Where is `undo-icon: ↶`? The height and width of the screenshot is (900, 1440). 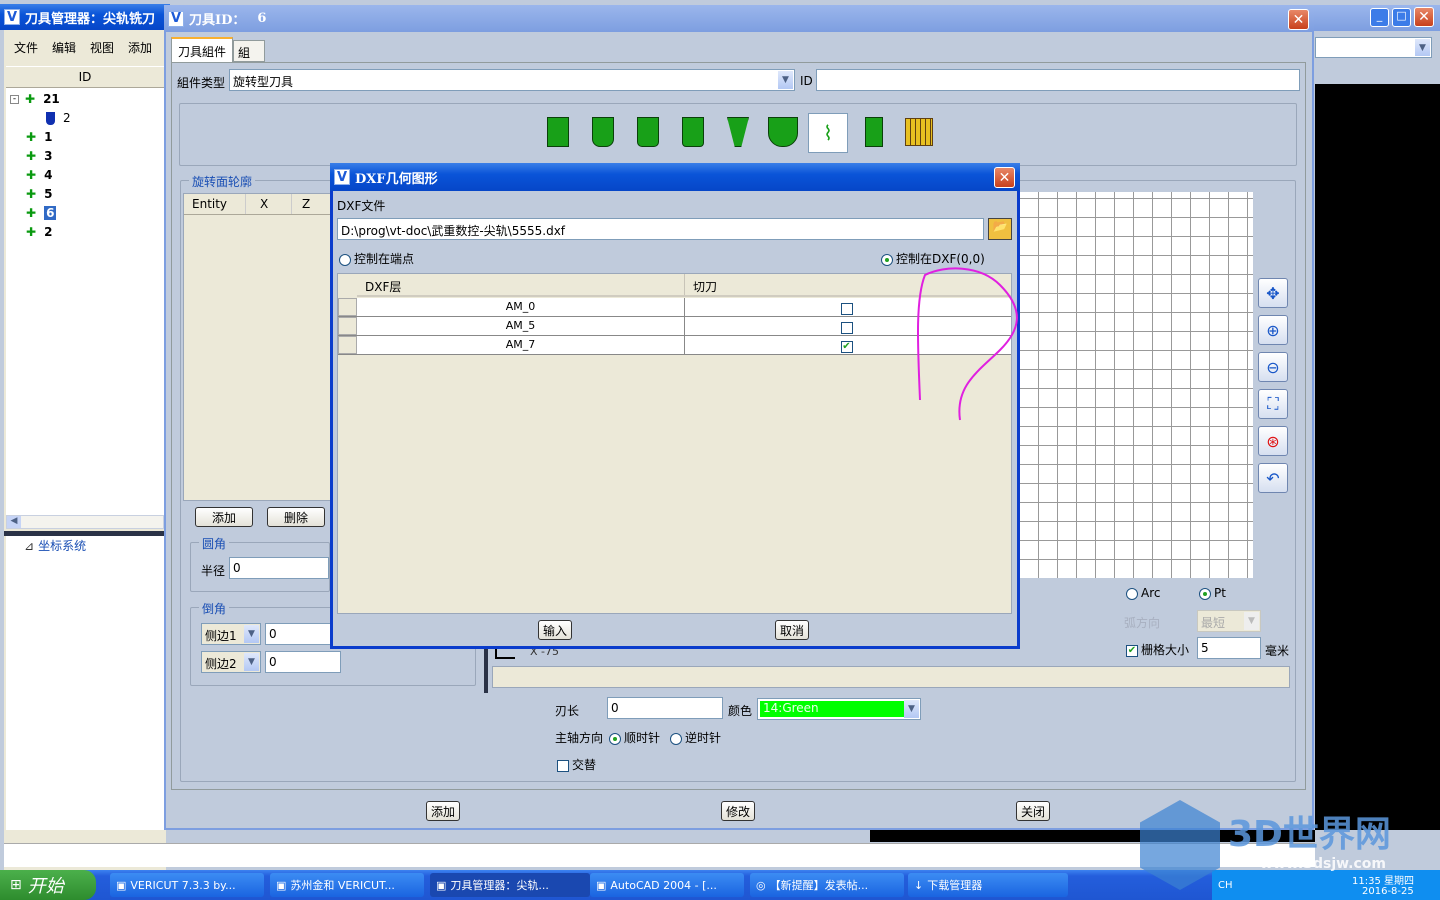 undo-icon: ↶ is located at coordinates (1273, 478).